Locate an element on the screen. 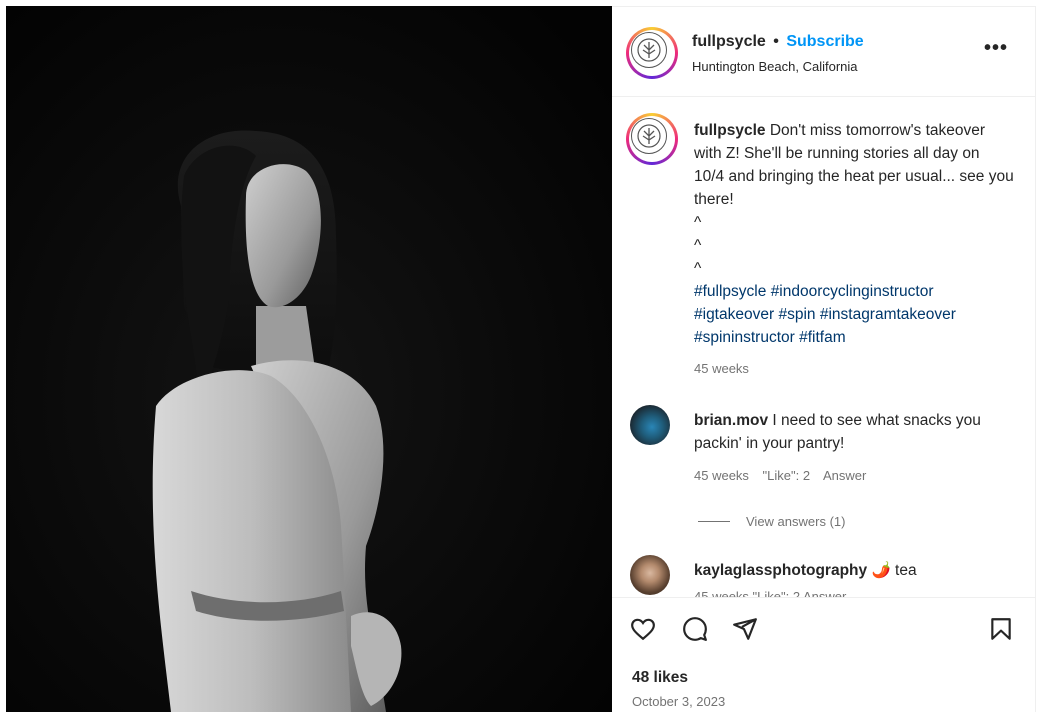 This screenshot has width=1046, height=712. likes-count: 48 likes is located at coordinates (660, 678).